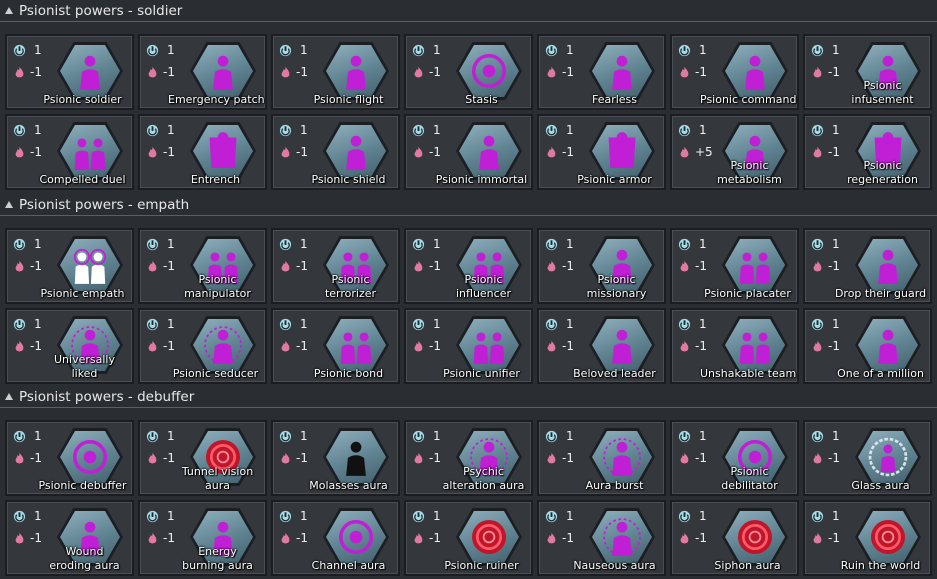  I want to click on nauseous-icon, so click(622, 537).